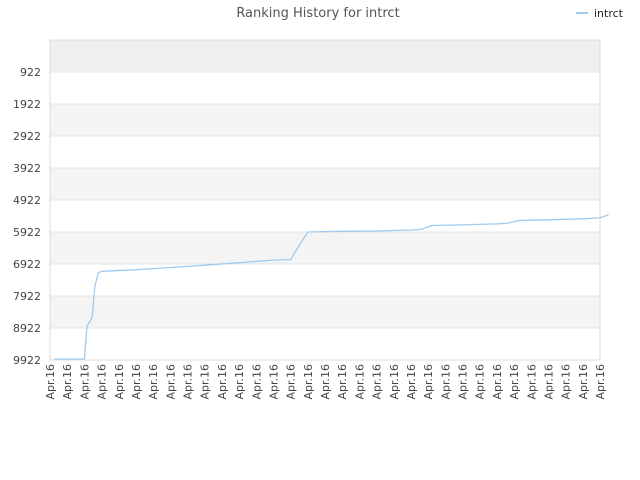 The width and height of the screenshot is (640, 480). What do you see at coordinates (27, 360) in the screenshot?
I see `y-tick-label: 9922` at bounding box center [27, 360].